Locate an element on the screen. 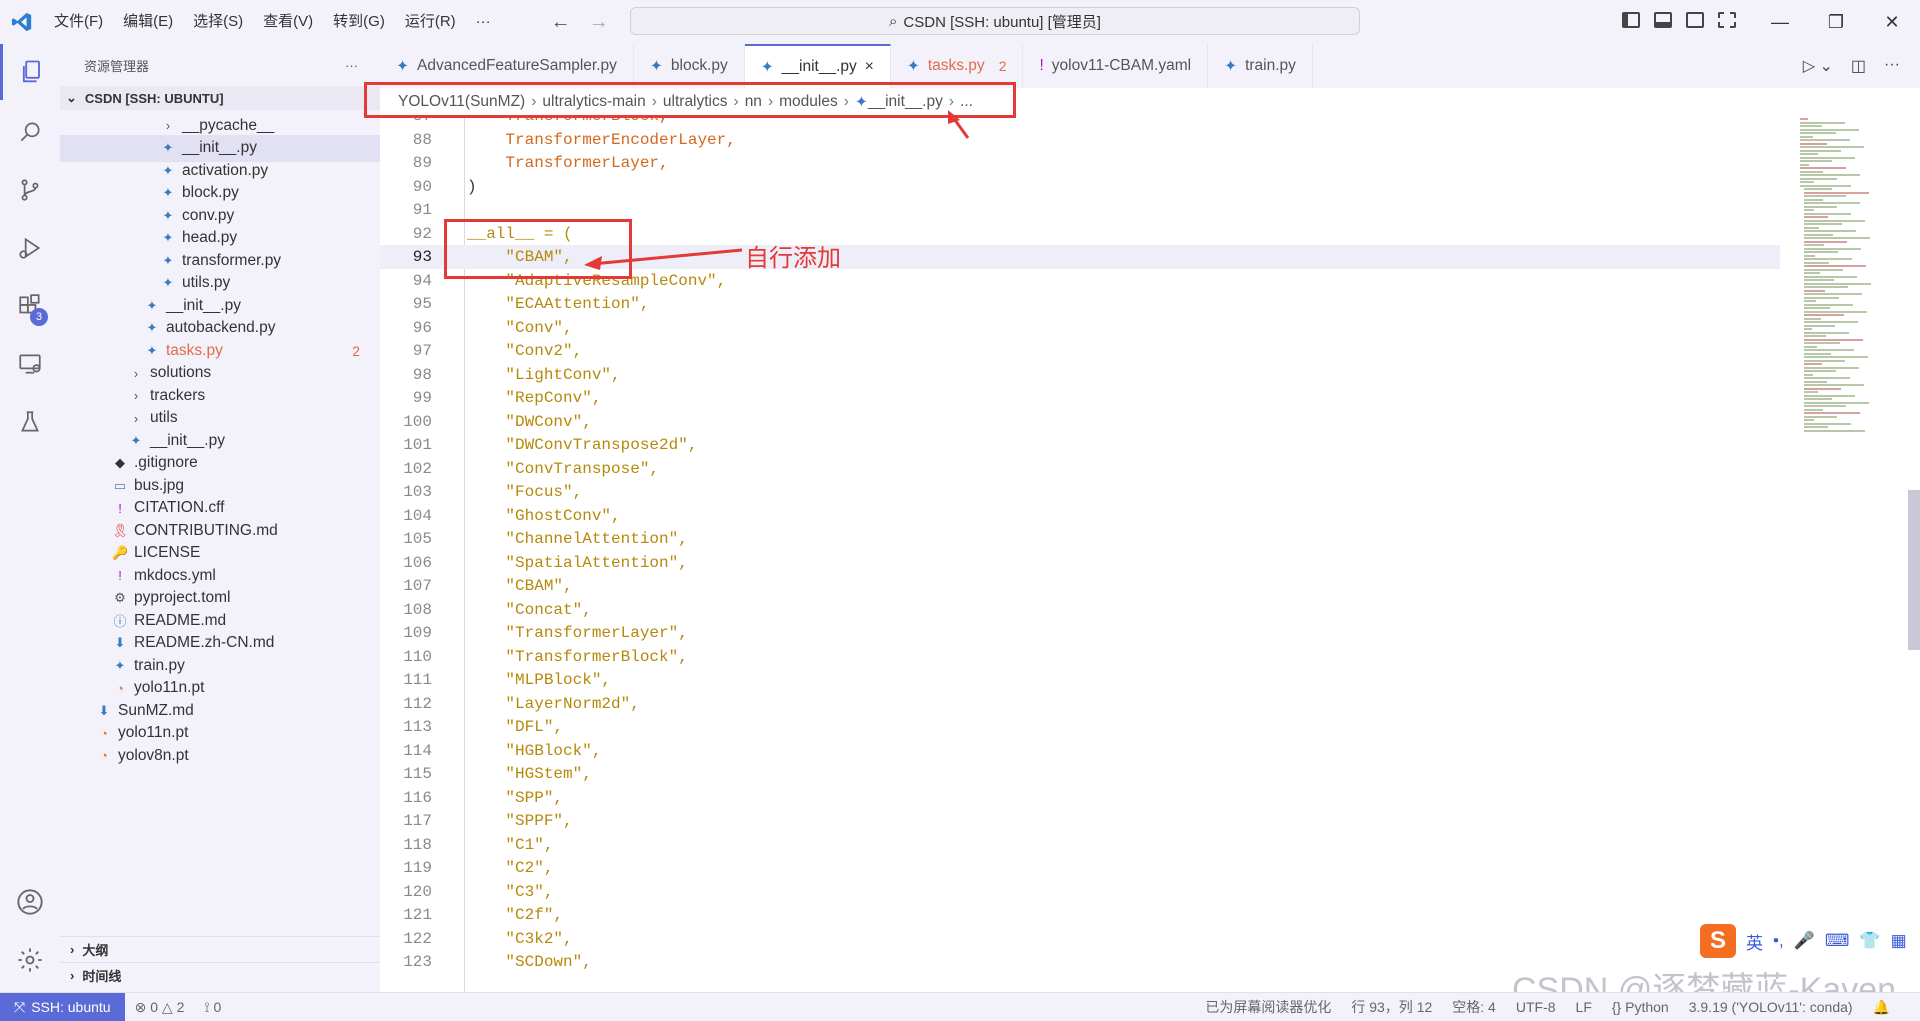 Image resolution: width=1920 pixels, height=1021 pixels. braces-icon: {} is located at coordinates (1616, 1007).